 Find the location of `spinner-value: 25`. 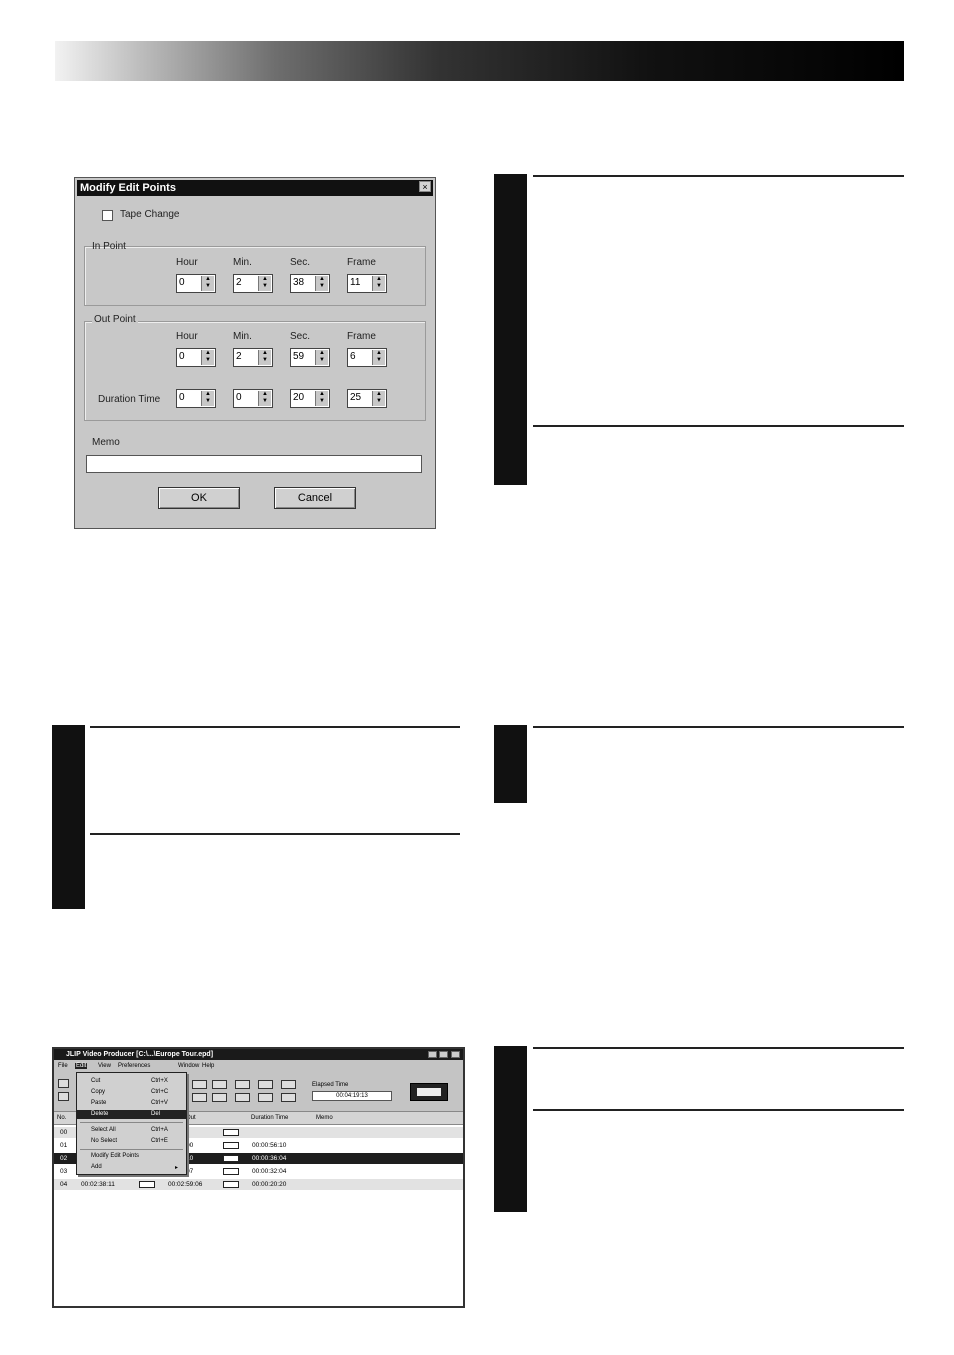

spinner-value: 25 is located at coordinates (356, 397).